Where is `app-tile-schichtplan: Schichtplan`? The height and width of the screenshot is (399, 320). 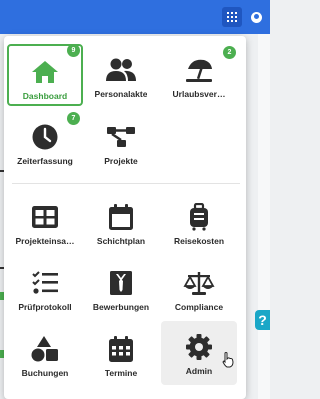
app-tile-schichtplan: Schichtplan is located at coordinates (121, 222).